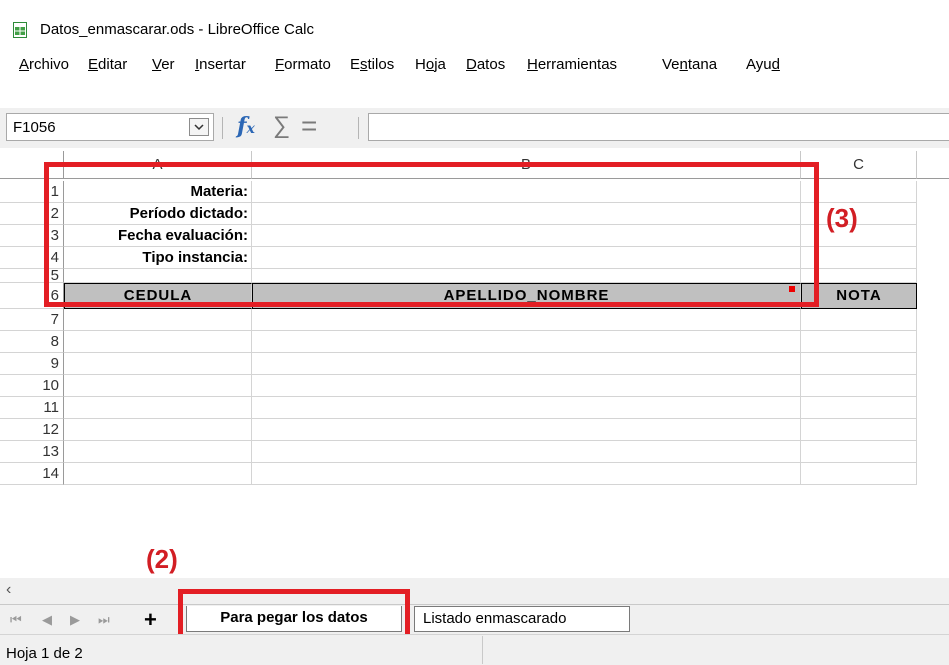 This screenshot has width=949, height=665. Describe the element at coordinates (474, 20) in the screenshot. I see `title-bar: Datos_enmascarar.ods - LibreOffice Calc` at that location.